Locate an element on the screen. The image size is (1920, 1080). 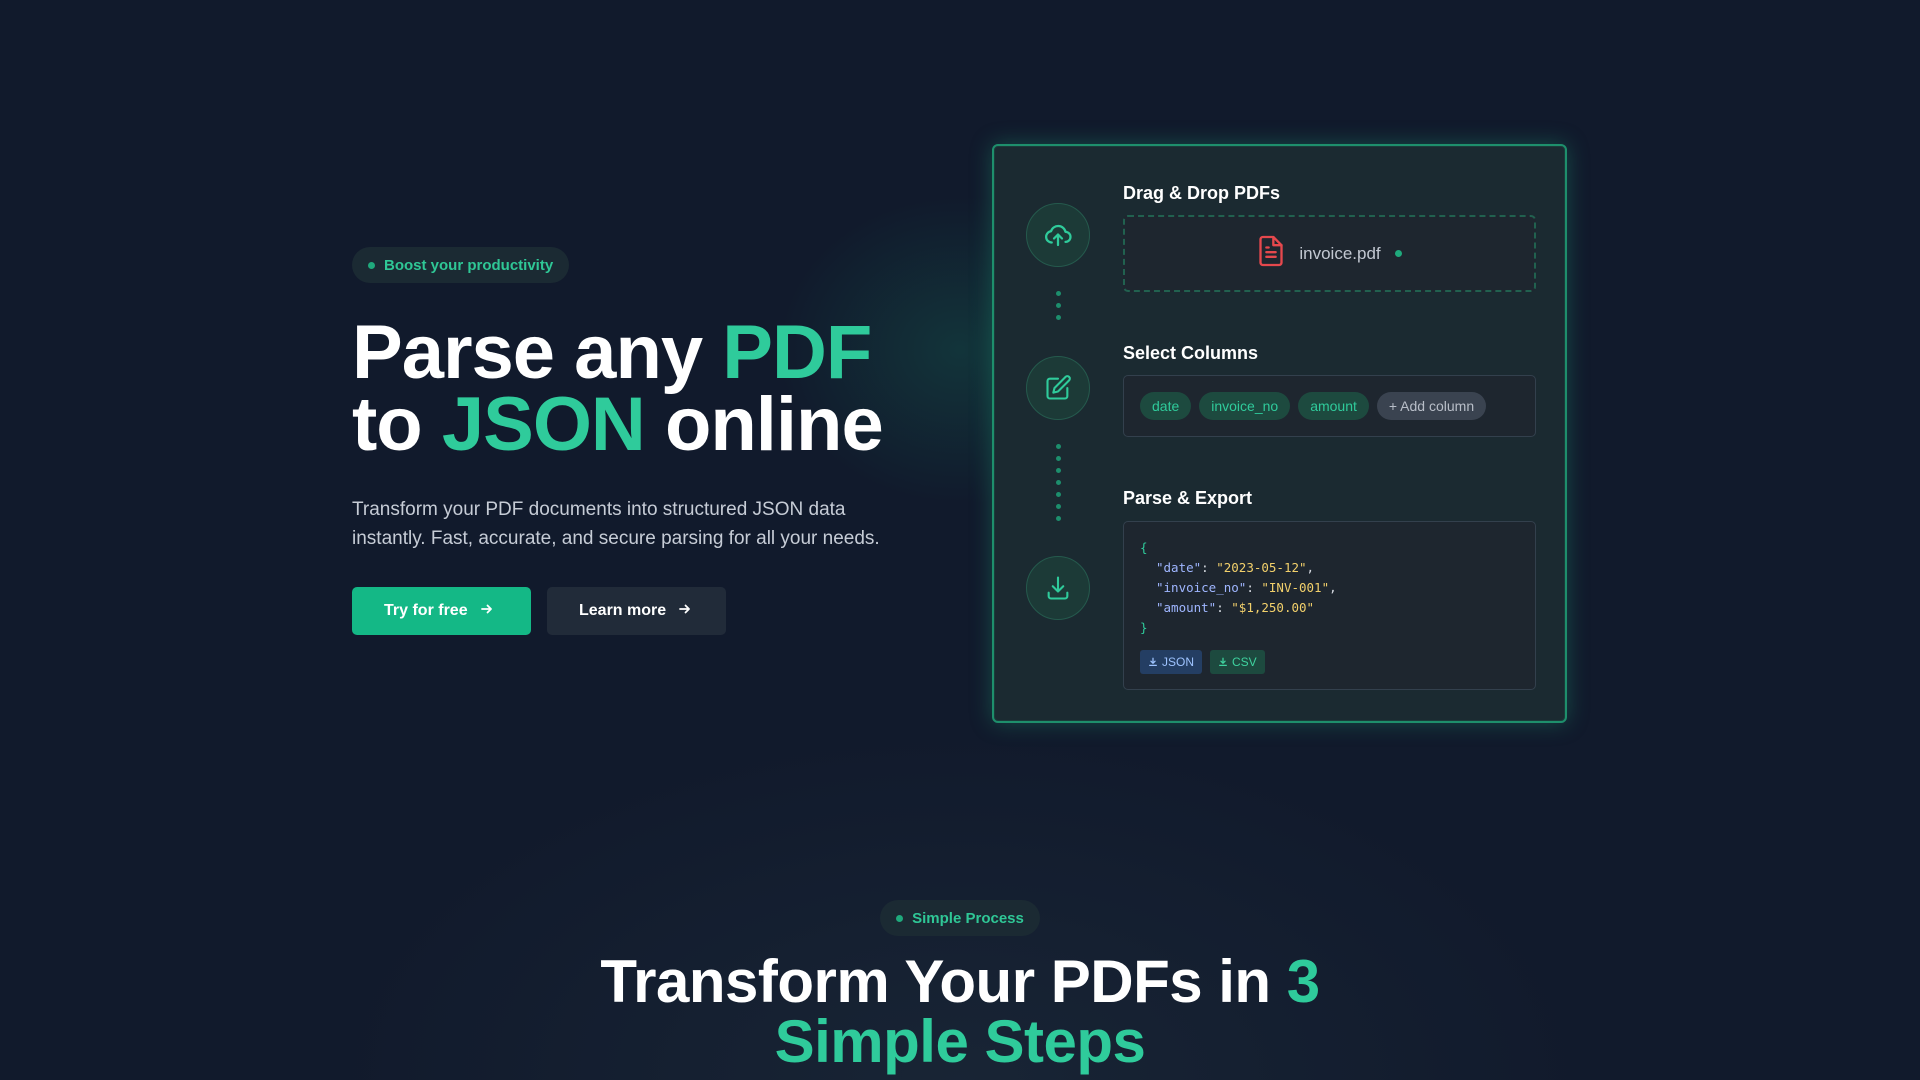
edit-icon is located at coordinates (1058, 388).